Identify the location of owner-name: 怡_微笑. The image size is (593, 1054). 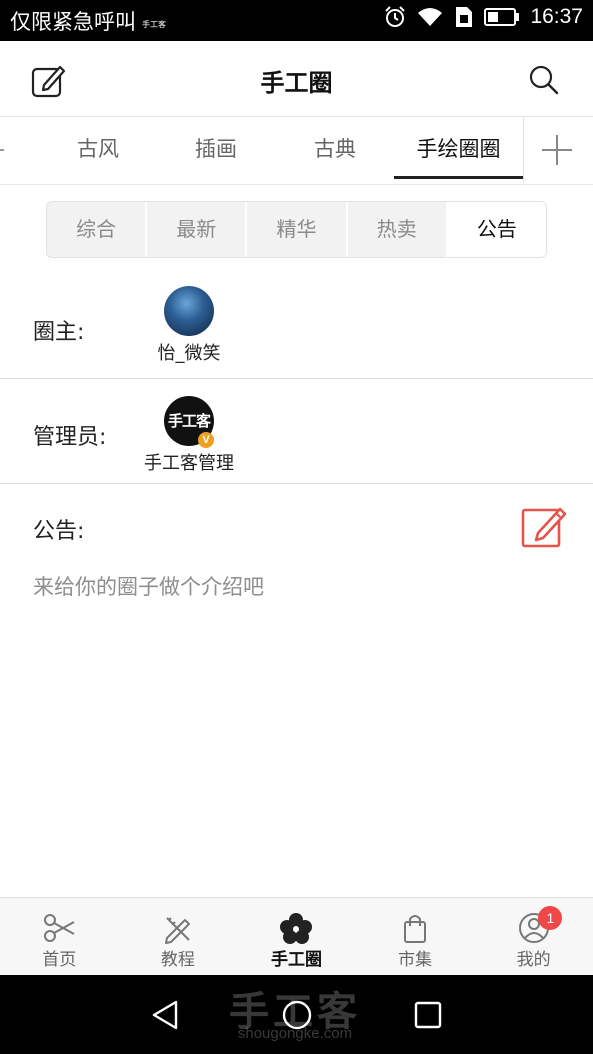
(189, 353).